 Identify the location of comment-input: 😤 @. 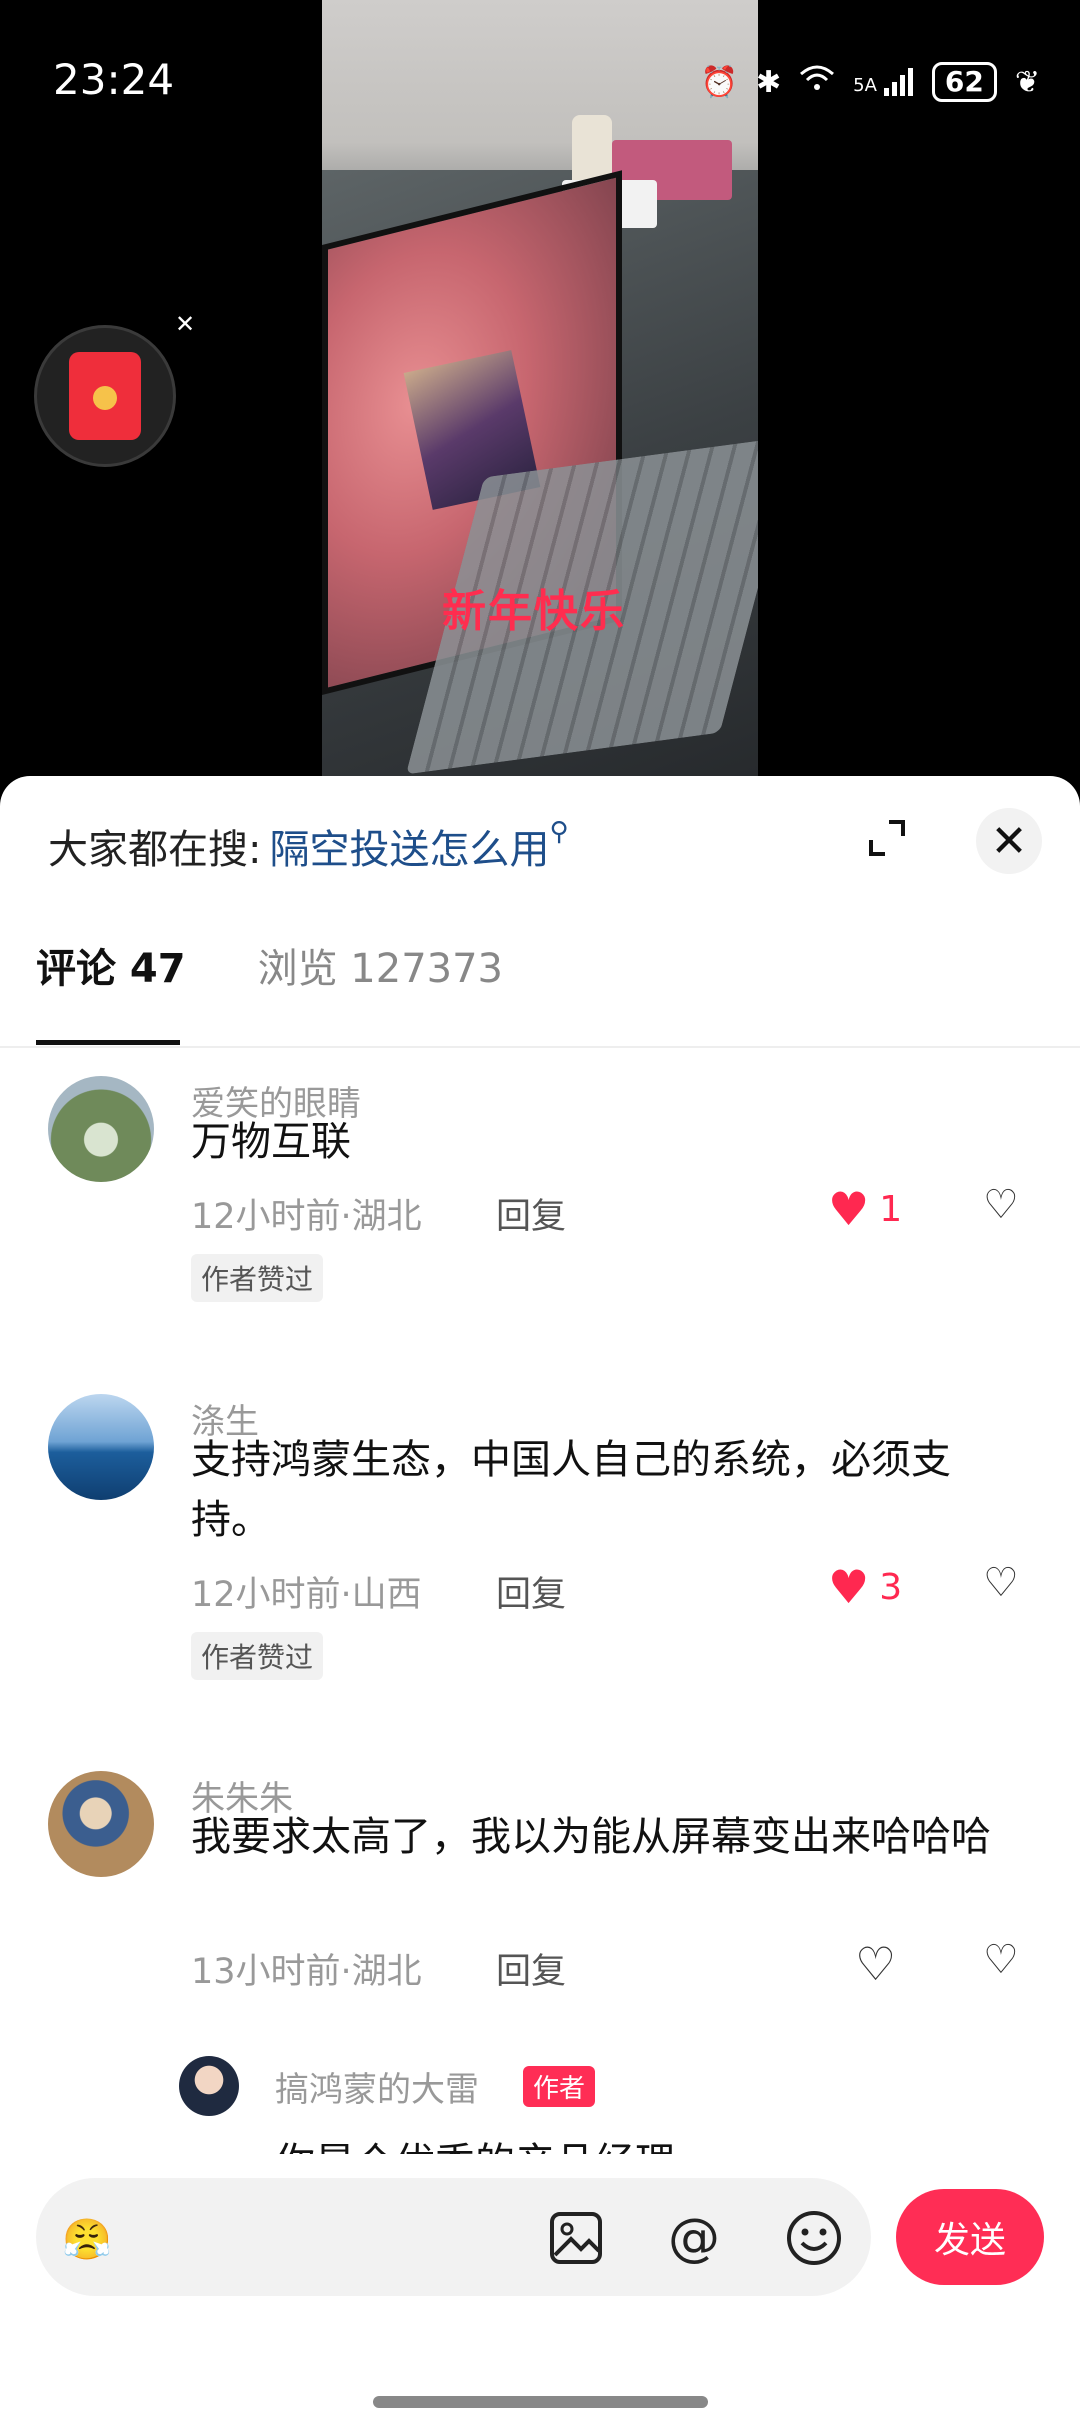
(453, 2237).